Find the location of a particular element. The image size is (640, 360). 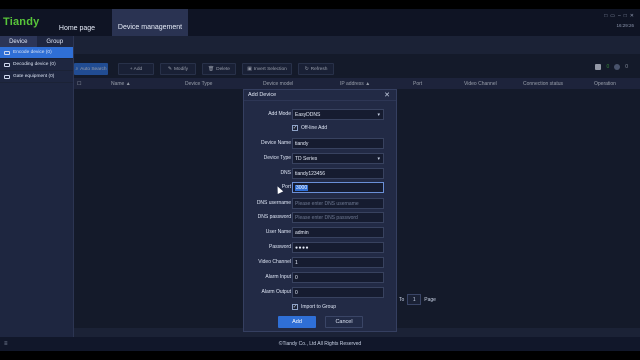

add-button: Add is located at coordinates (297, 322).